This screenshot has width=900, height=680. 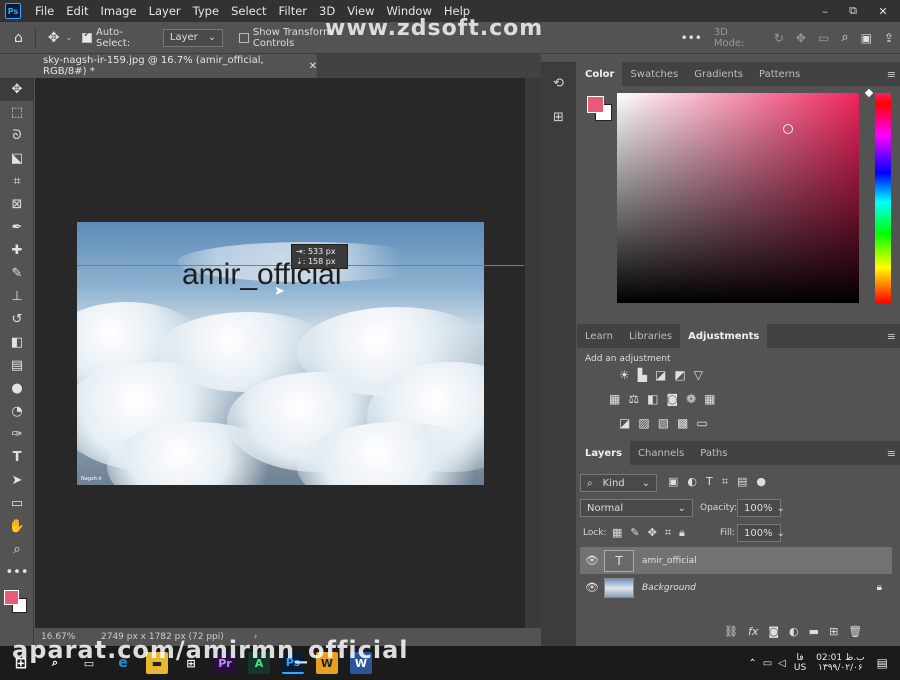 What do you see at coordinates (669, 561) in the screenshot?
I see `layer-name: amir_official` at bounding box center [669, 561].